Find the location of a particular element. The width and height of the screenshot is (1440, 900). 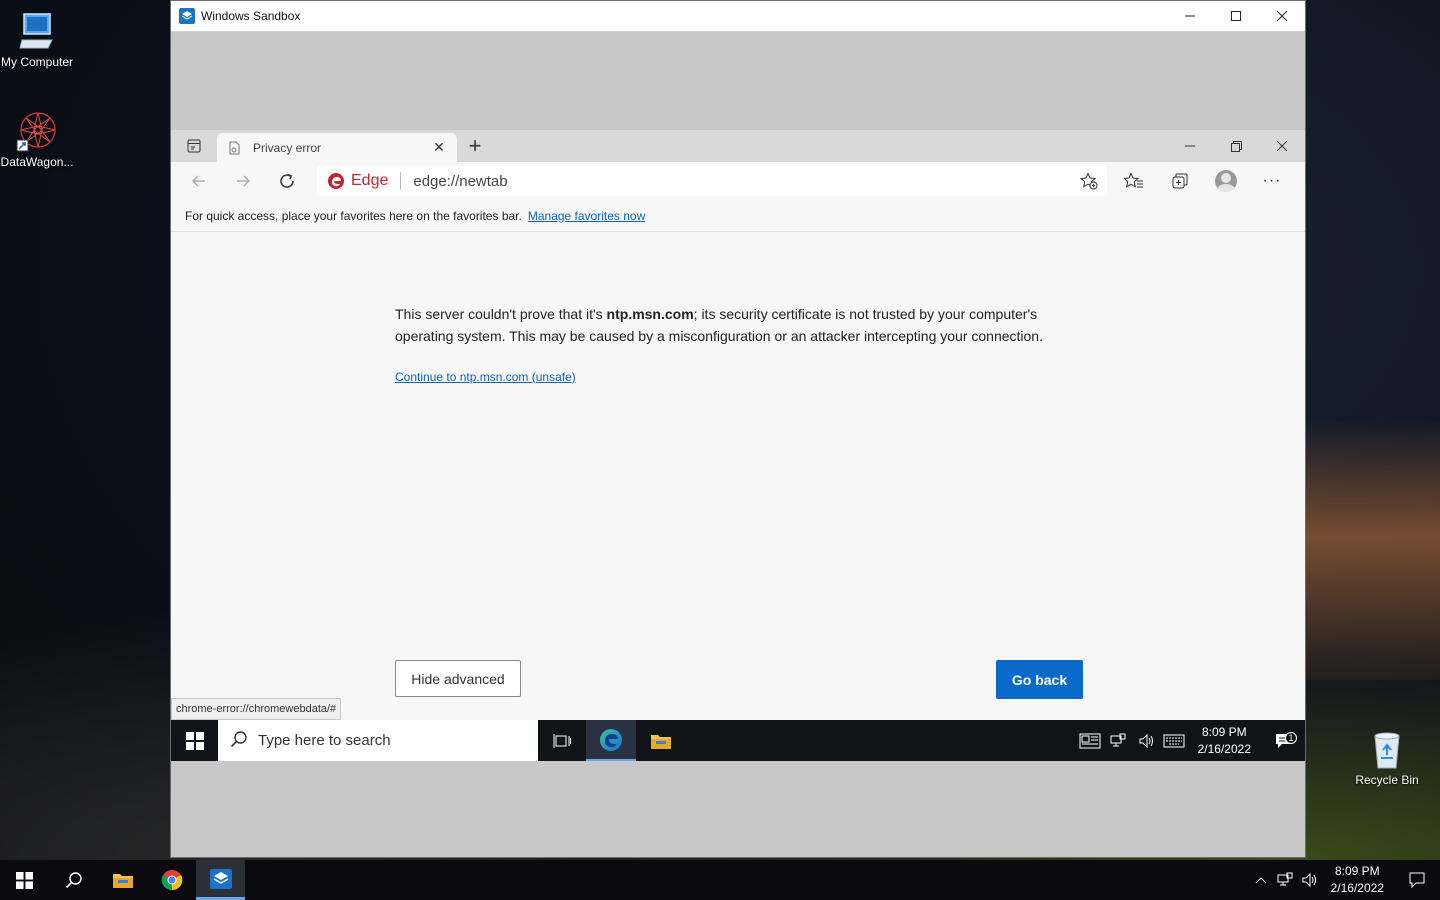

favorites-button is located at coordinates (1134, 181).